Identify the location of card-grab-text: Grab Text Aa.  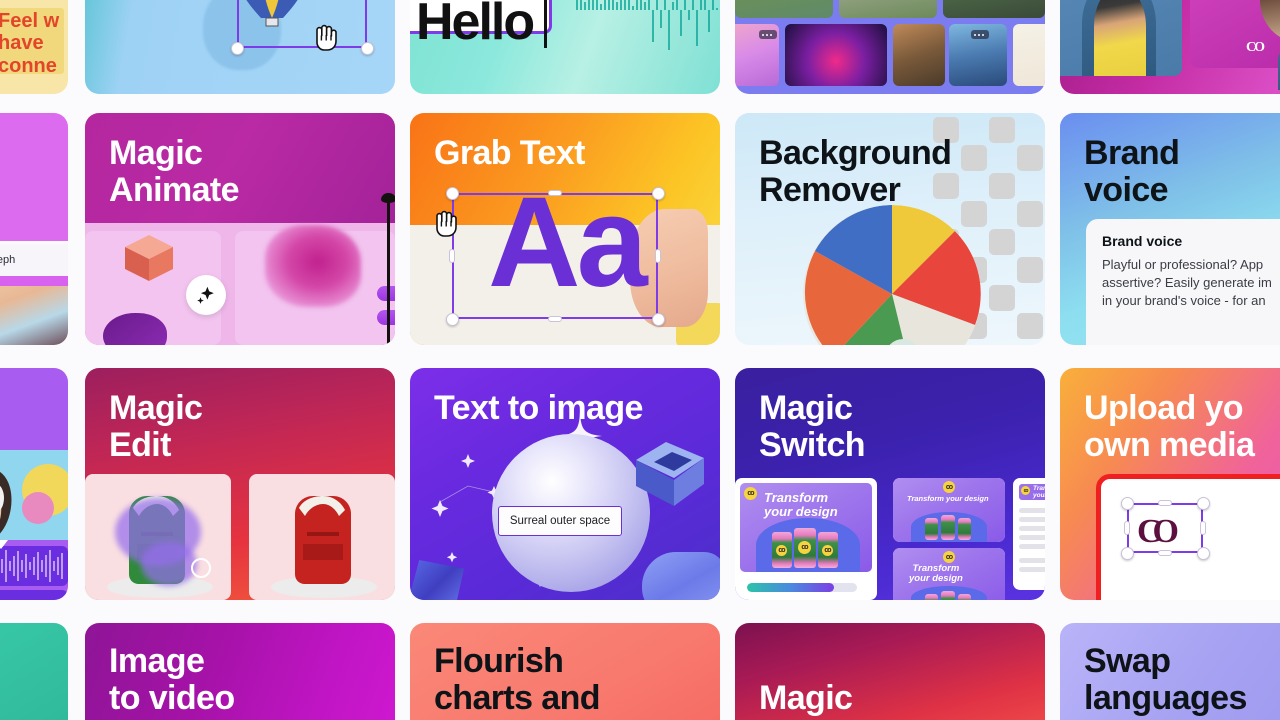
(565, 229).